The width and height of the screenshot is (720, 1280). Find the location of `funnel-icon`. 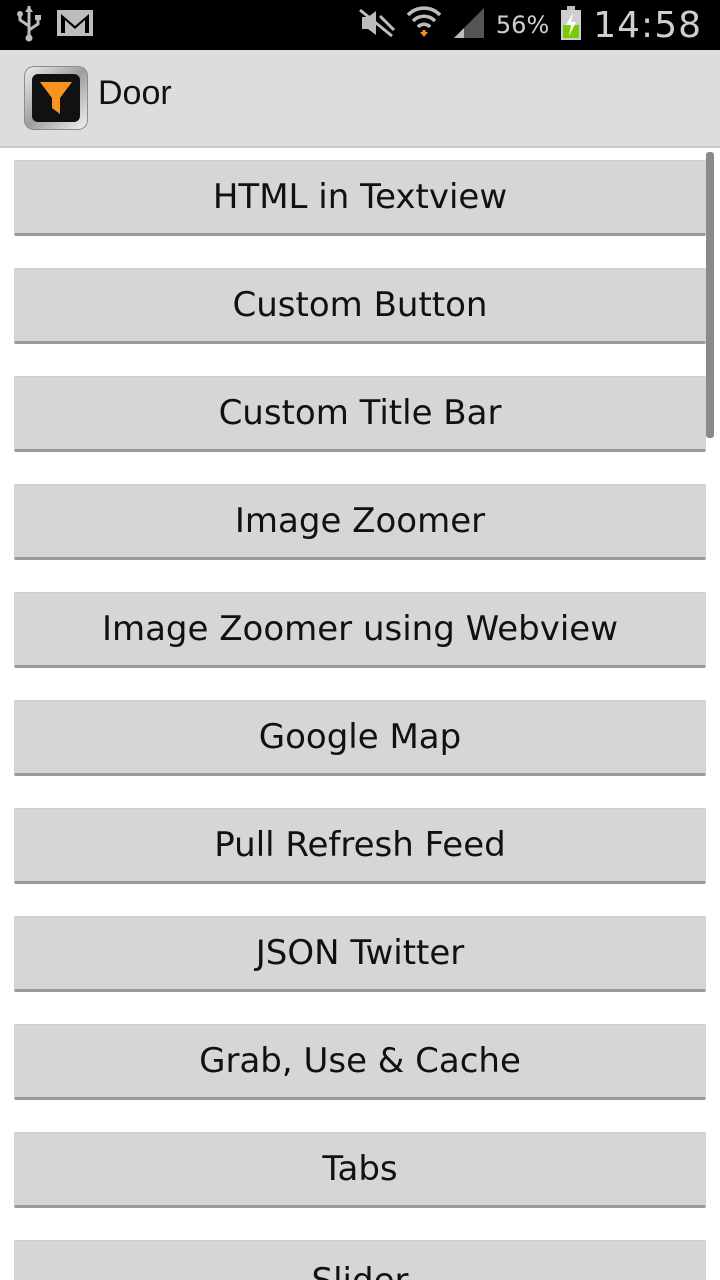

funnel-icon is located at coordinates (56, 98).